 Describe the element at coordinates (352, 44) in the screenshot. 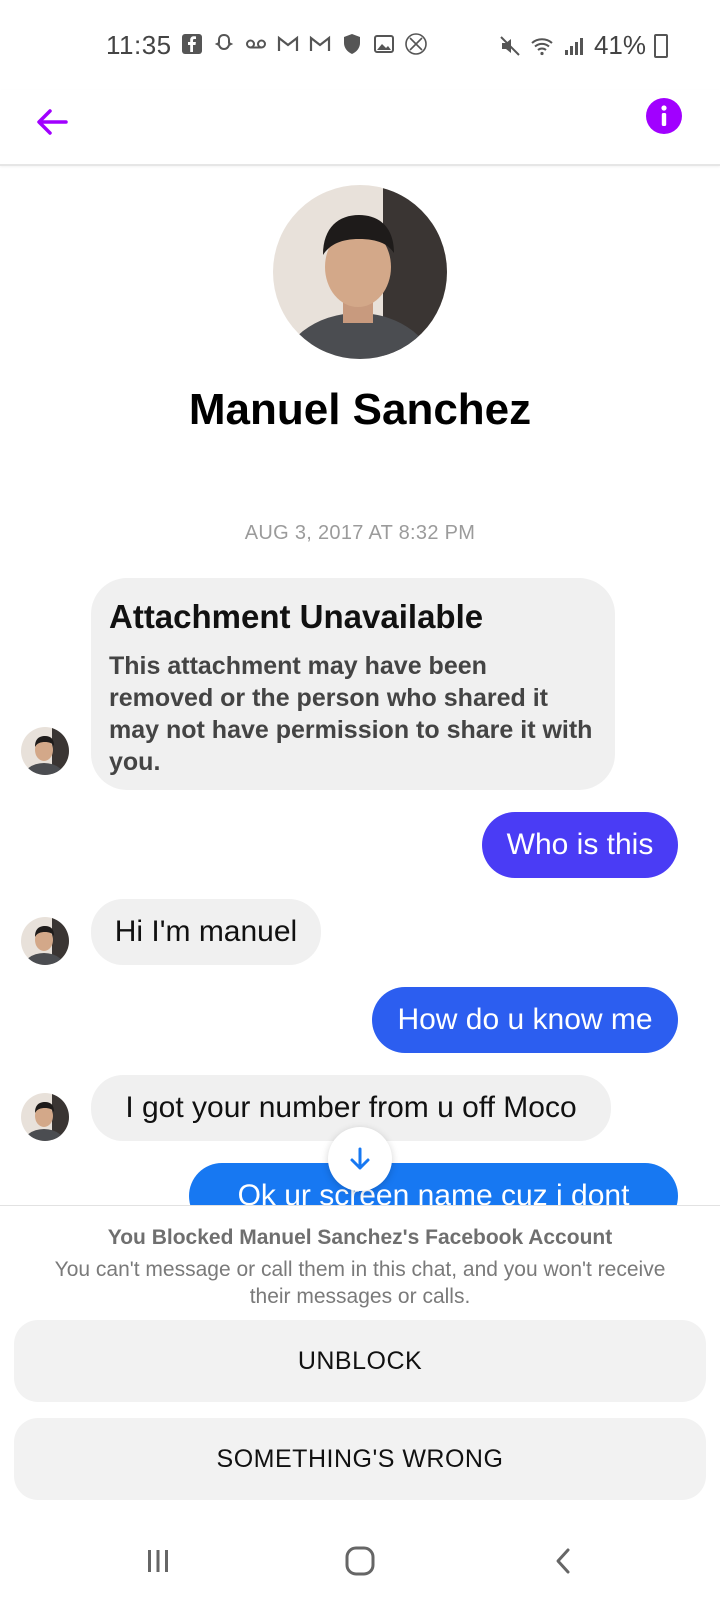

I see `shield-icon` at that location.